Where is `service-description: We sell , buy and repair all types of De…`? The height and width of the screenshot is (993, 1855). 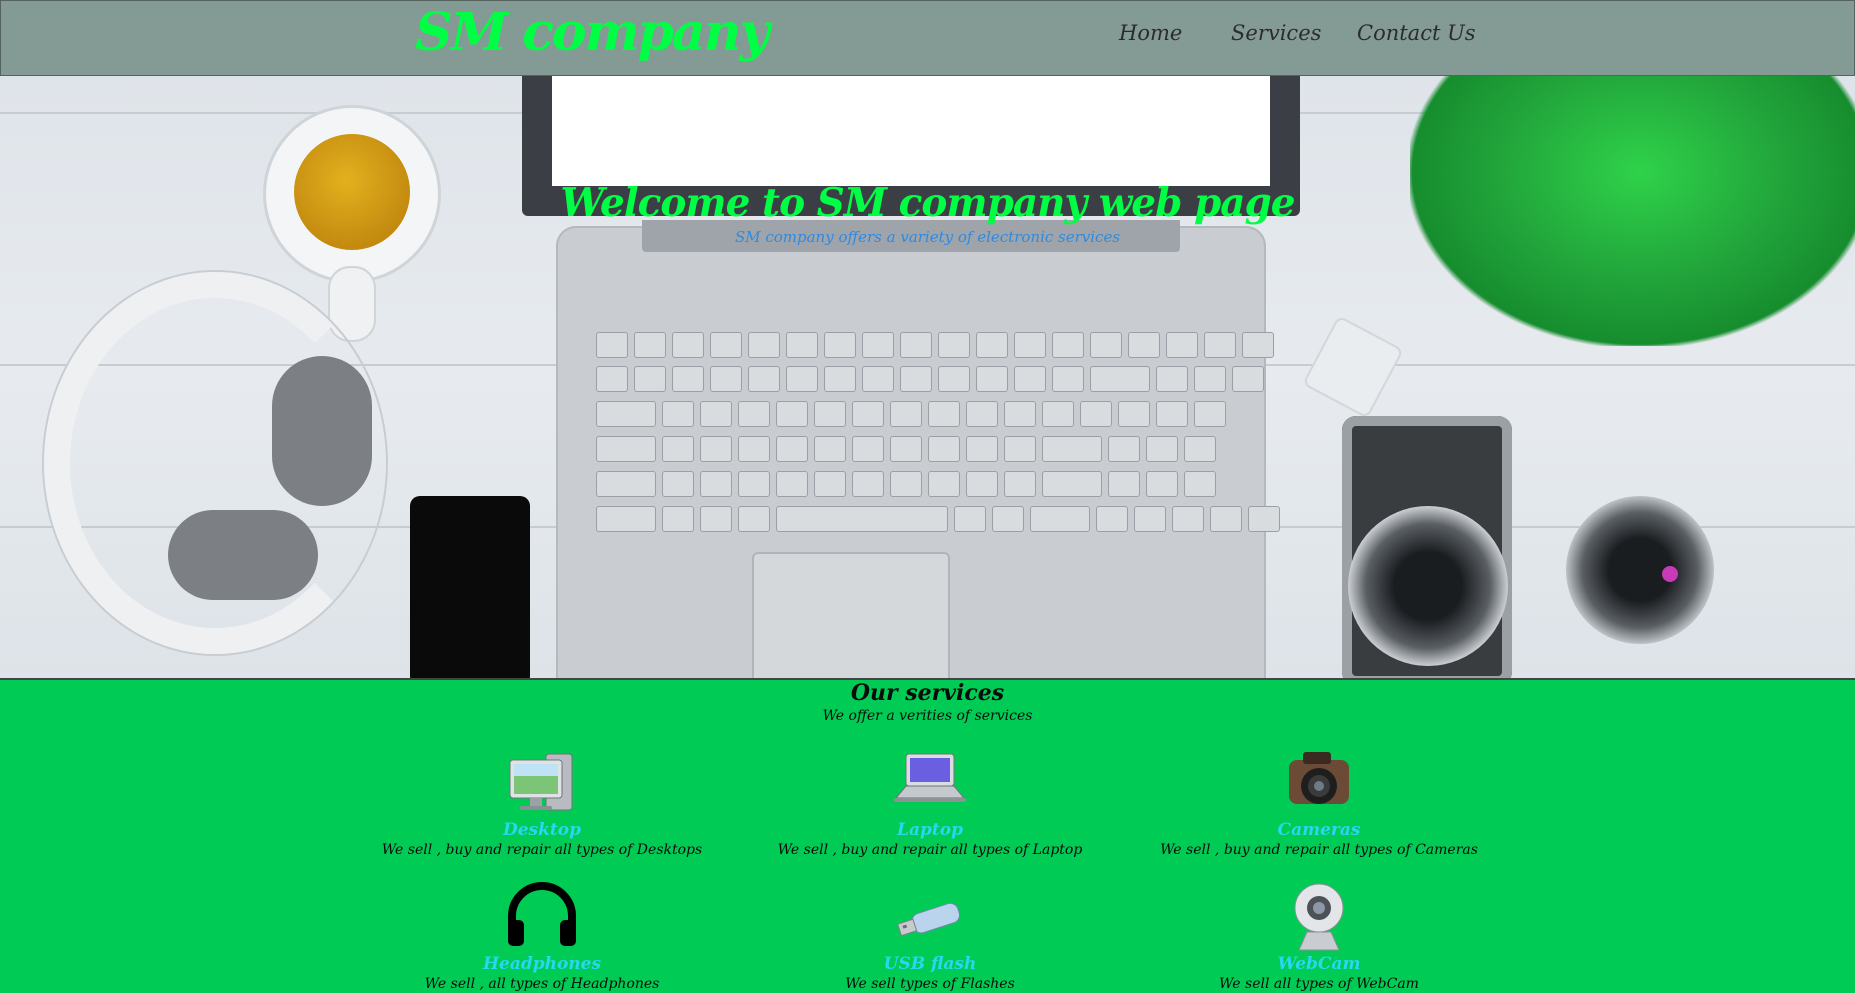 service-description: We sell , buy and repair all types of De… is located at coordinates (542, 850).